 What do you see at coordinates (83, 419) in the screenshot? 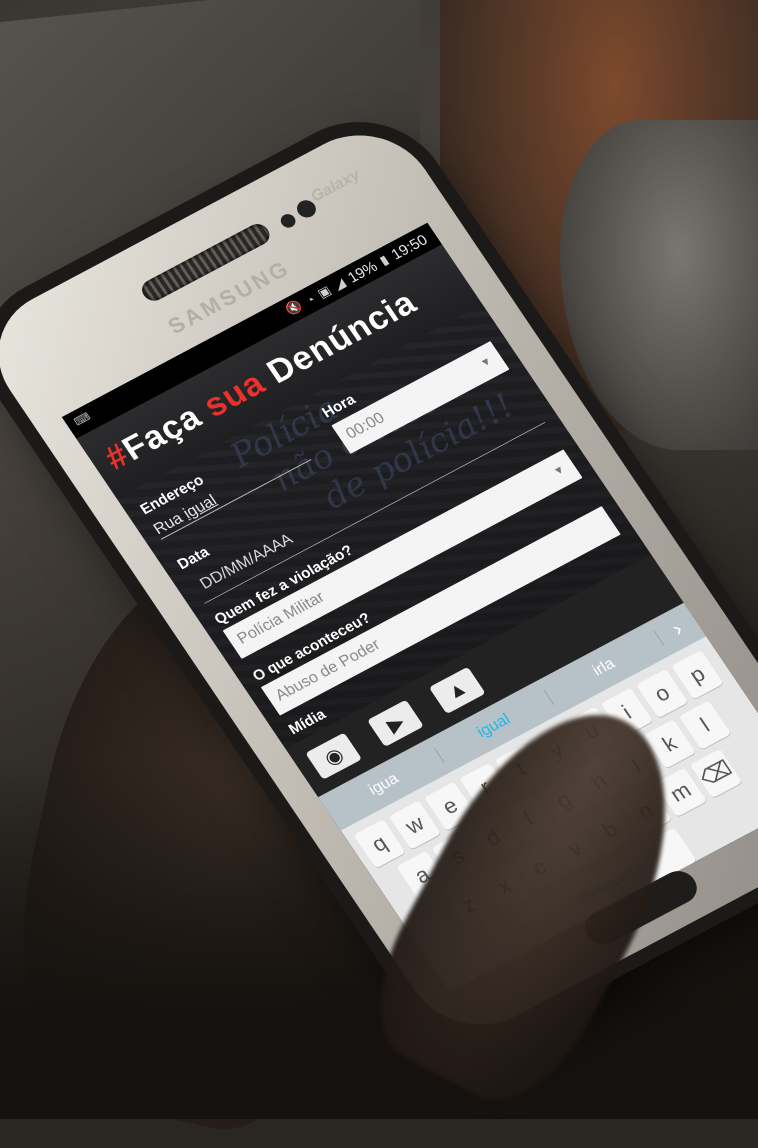
I see `keyboard-notification-icon: ⌨` at bounding box center [83, 419].